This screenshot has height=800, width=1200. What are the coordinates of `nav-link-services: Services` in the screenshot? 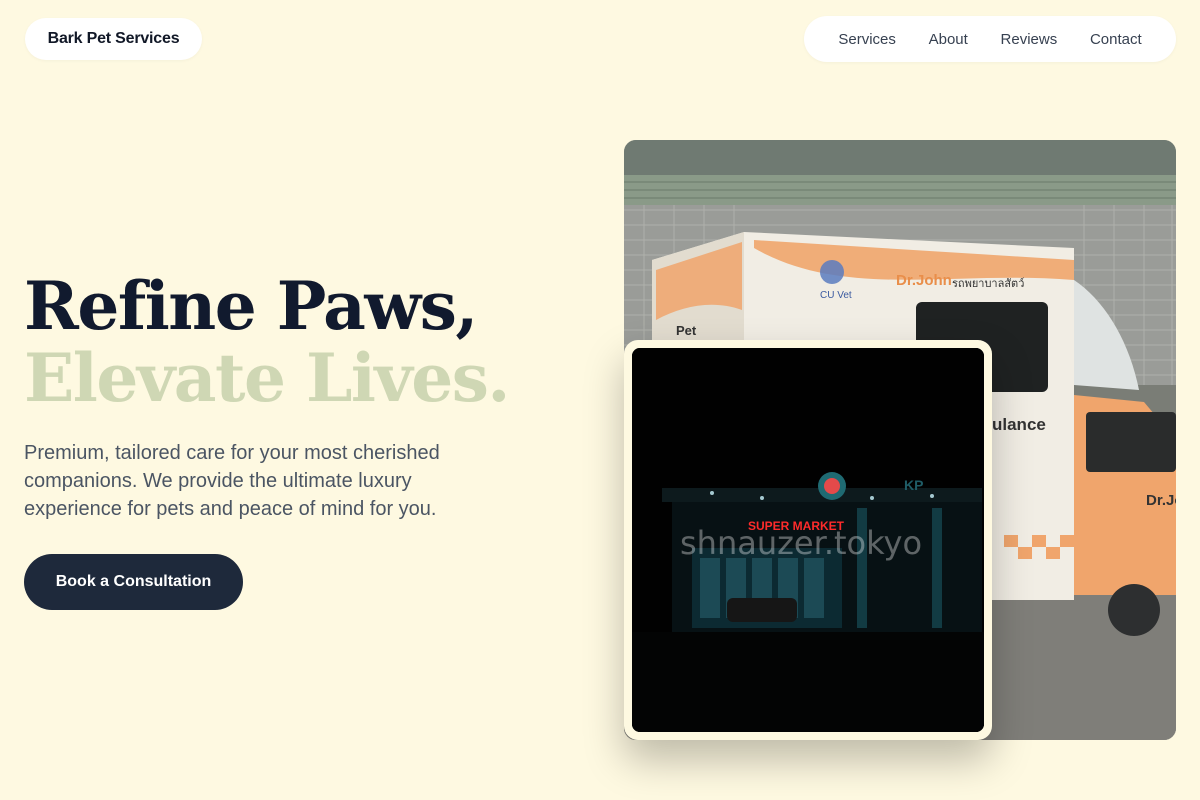 It's located at (867, 39).